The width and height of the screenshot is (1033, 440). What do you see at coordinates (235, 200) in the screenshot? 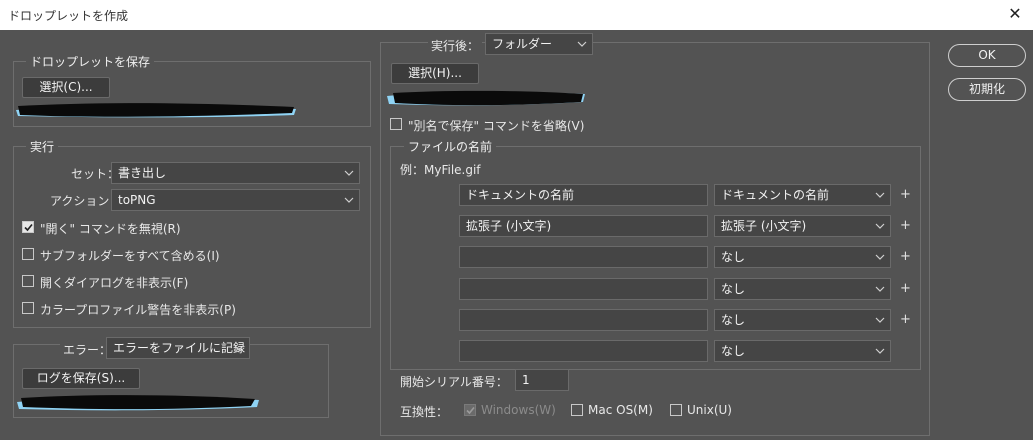
I see `action-select: toPNG` at bounding box center [235, 200].